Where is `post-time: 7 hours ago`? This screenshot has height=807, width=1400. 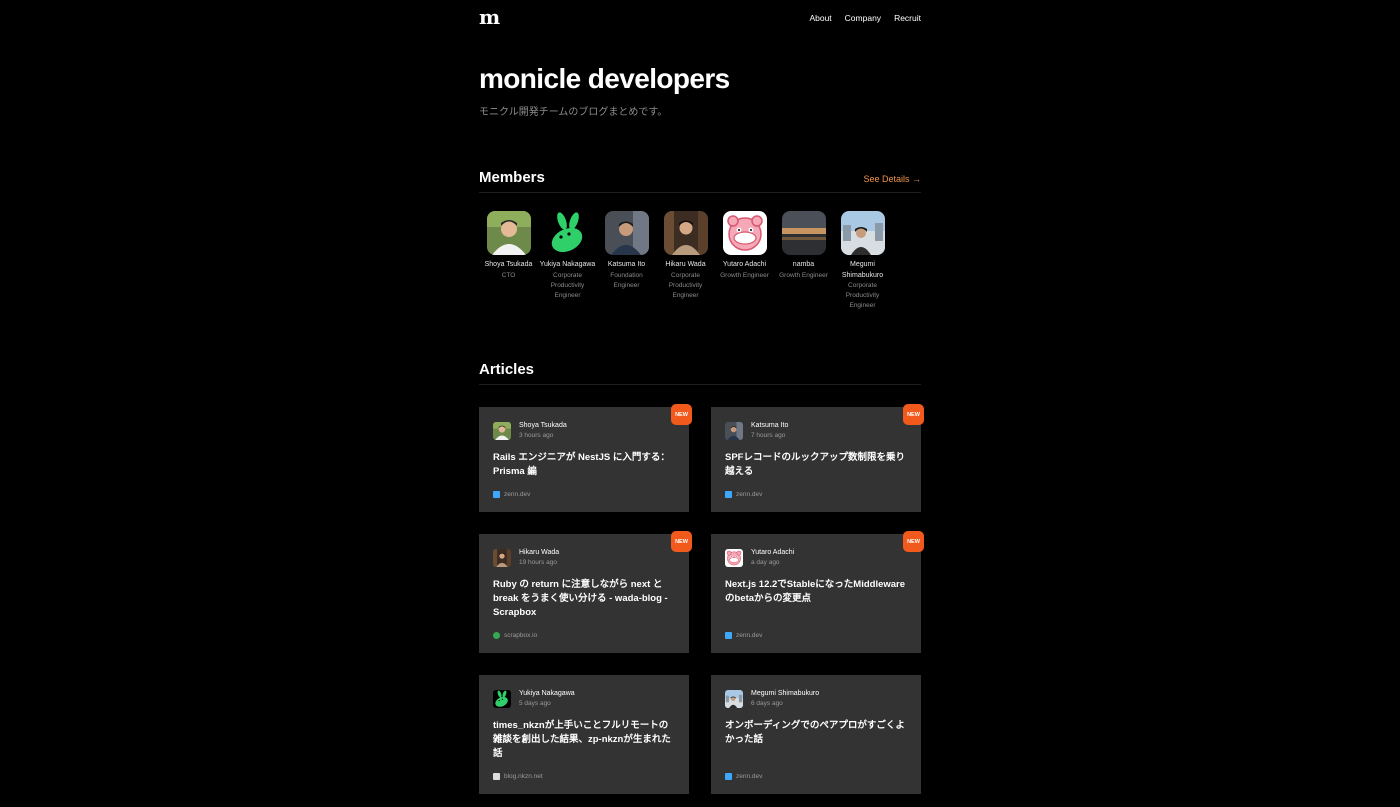 post-time: 7 hours ago is located at coordinates (768, 435).